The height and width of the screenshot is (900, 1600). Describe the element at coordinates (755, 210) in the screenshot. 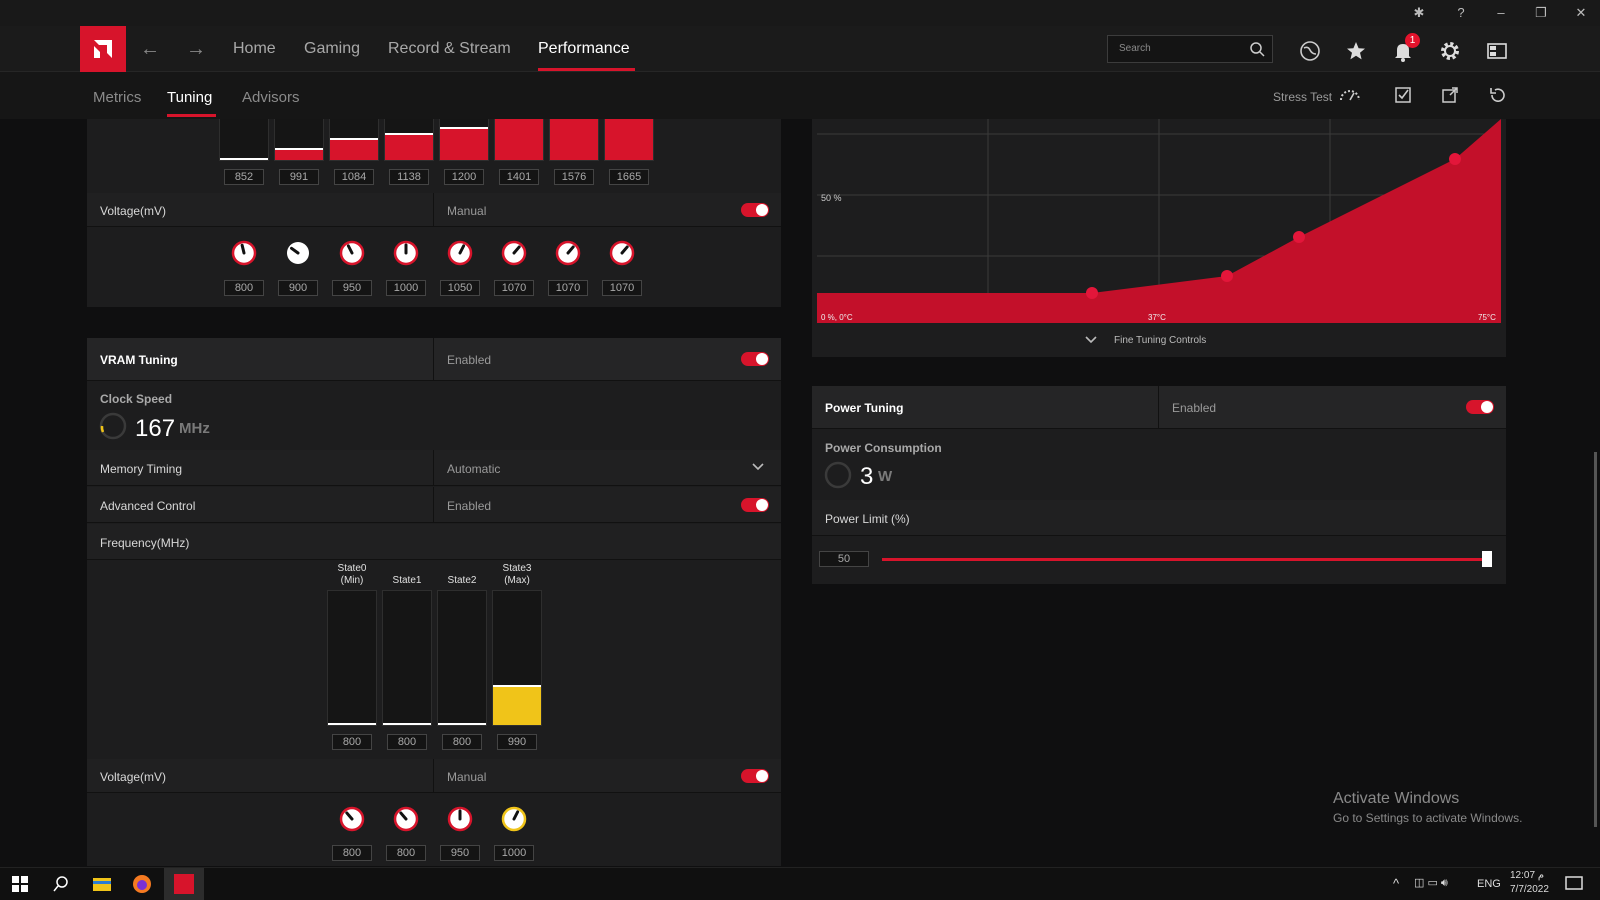

I see `gpu-voltage-toggle` at that location.